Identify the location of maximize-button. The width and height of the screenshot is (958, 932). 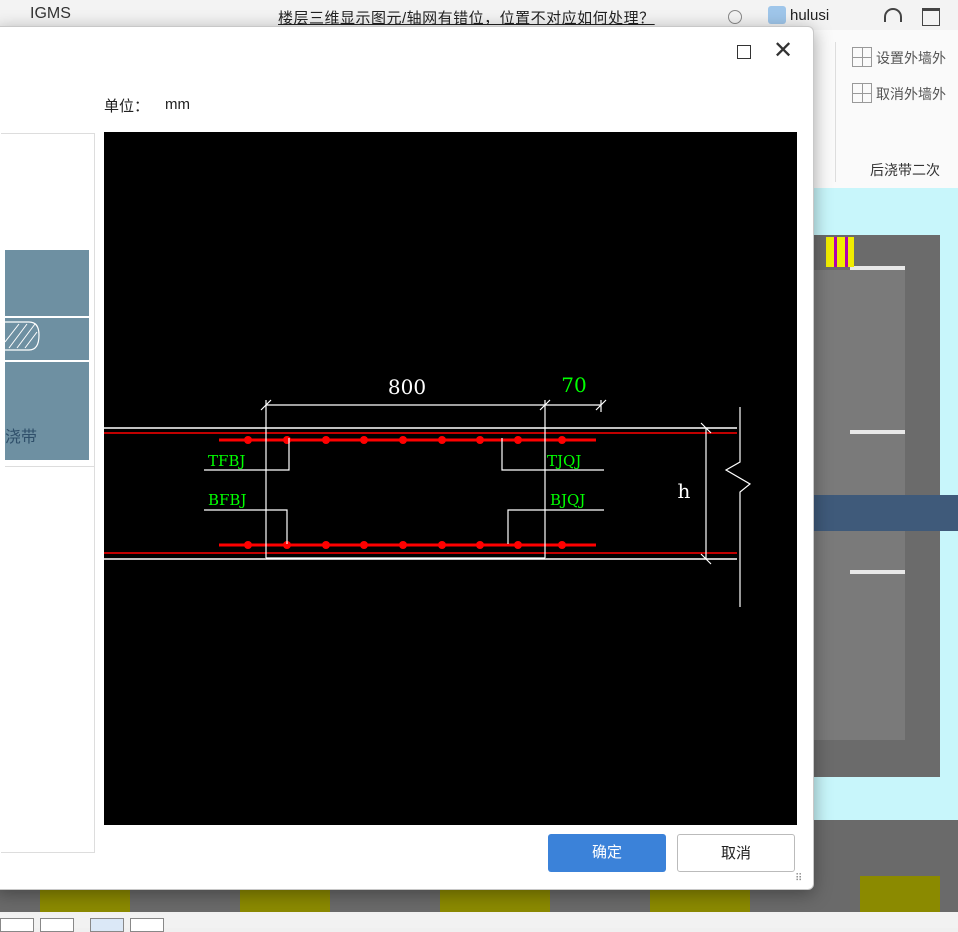
(744, 52).